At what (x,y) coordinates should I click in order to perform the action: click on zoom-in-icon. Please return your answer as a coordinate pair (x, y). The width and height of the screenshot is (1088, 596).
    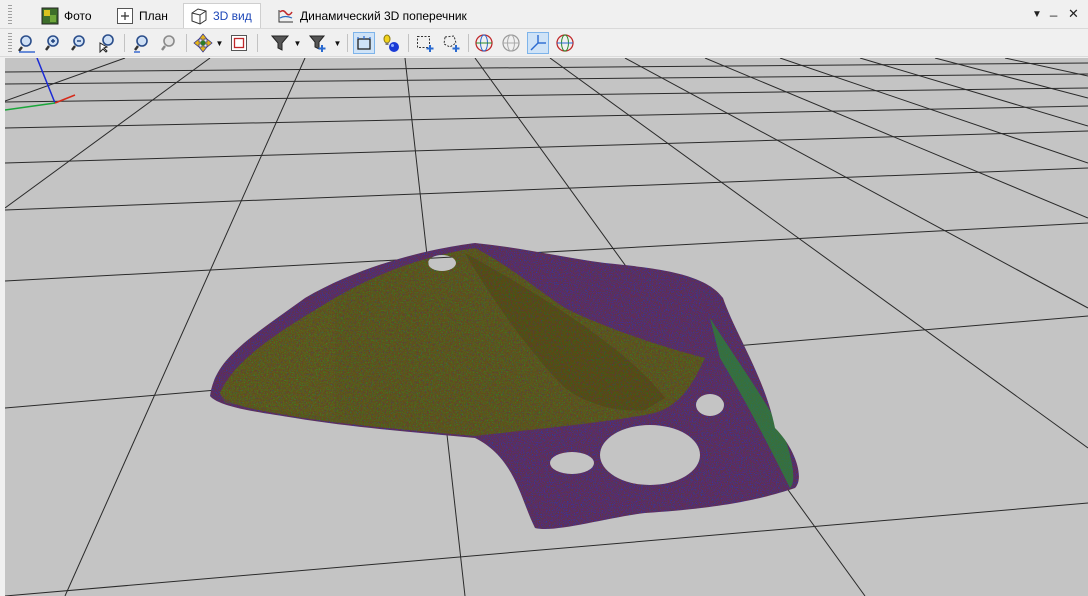
    Looking at the image, I should click on (52, 43).